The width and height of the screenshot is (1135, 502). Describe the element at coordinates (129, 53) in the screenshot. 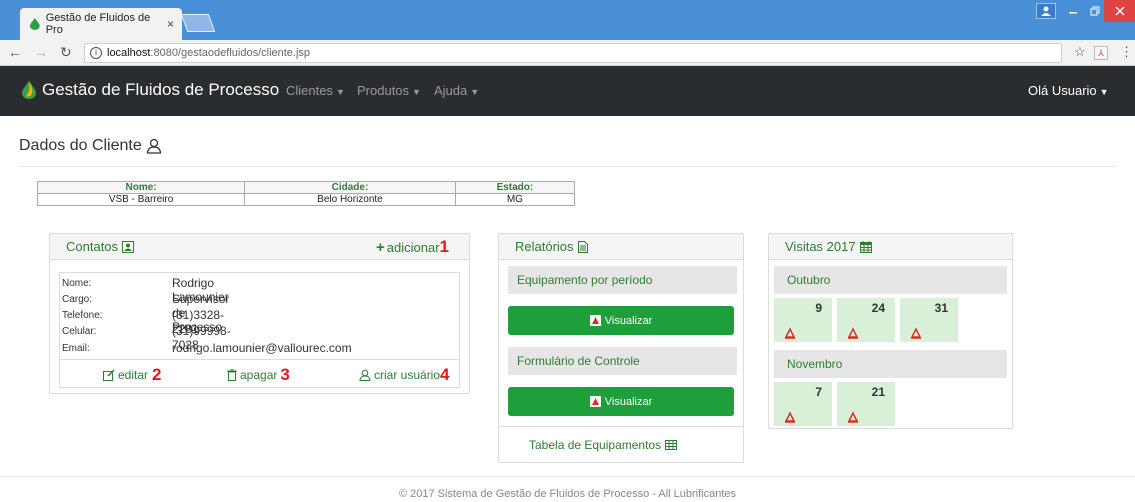

I see `url-host: localhost` at that location.